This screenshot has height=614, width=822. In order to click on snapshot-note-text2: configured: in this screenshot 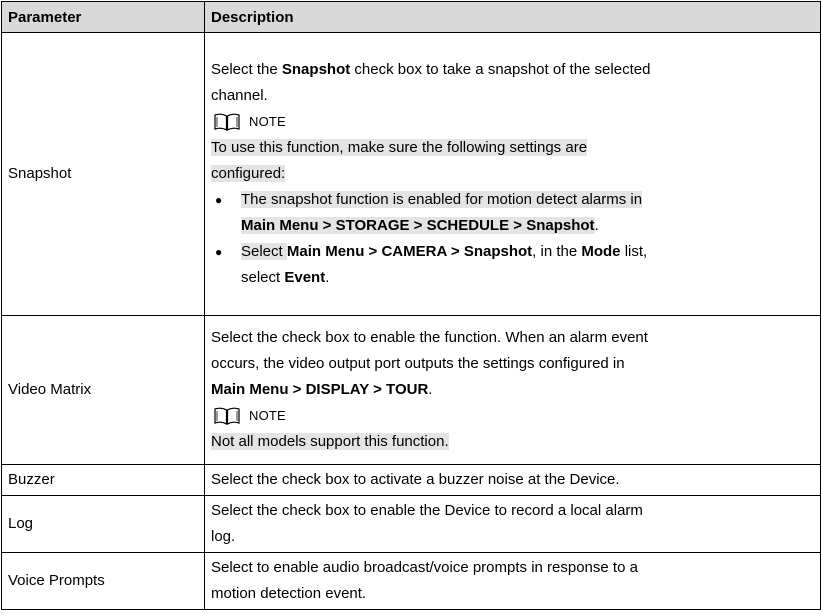, I will do `click(248, 173)`.